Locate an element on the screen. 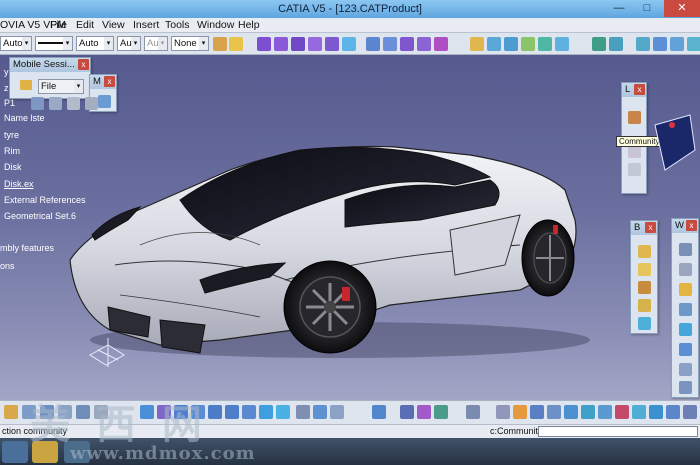 Image resolution: width=700 pixels, height=465 pixels. close-button: ✕ is located at coordinates (682, 8).